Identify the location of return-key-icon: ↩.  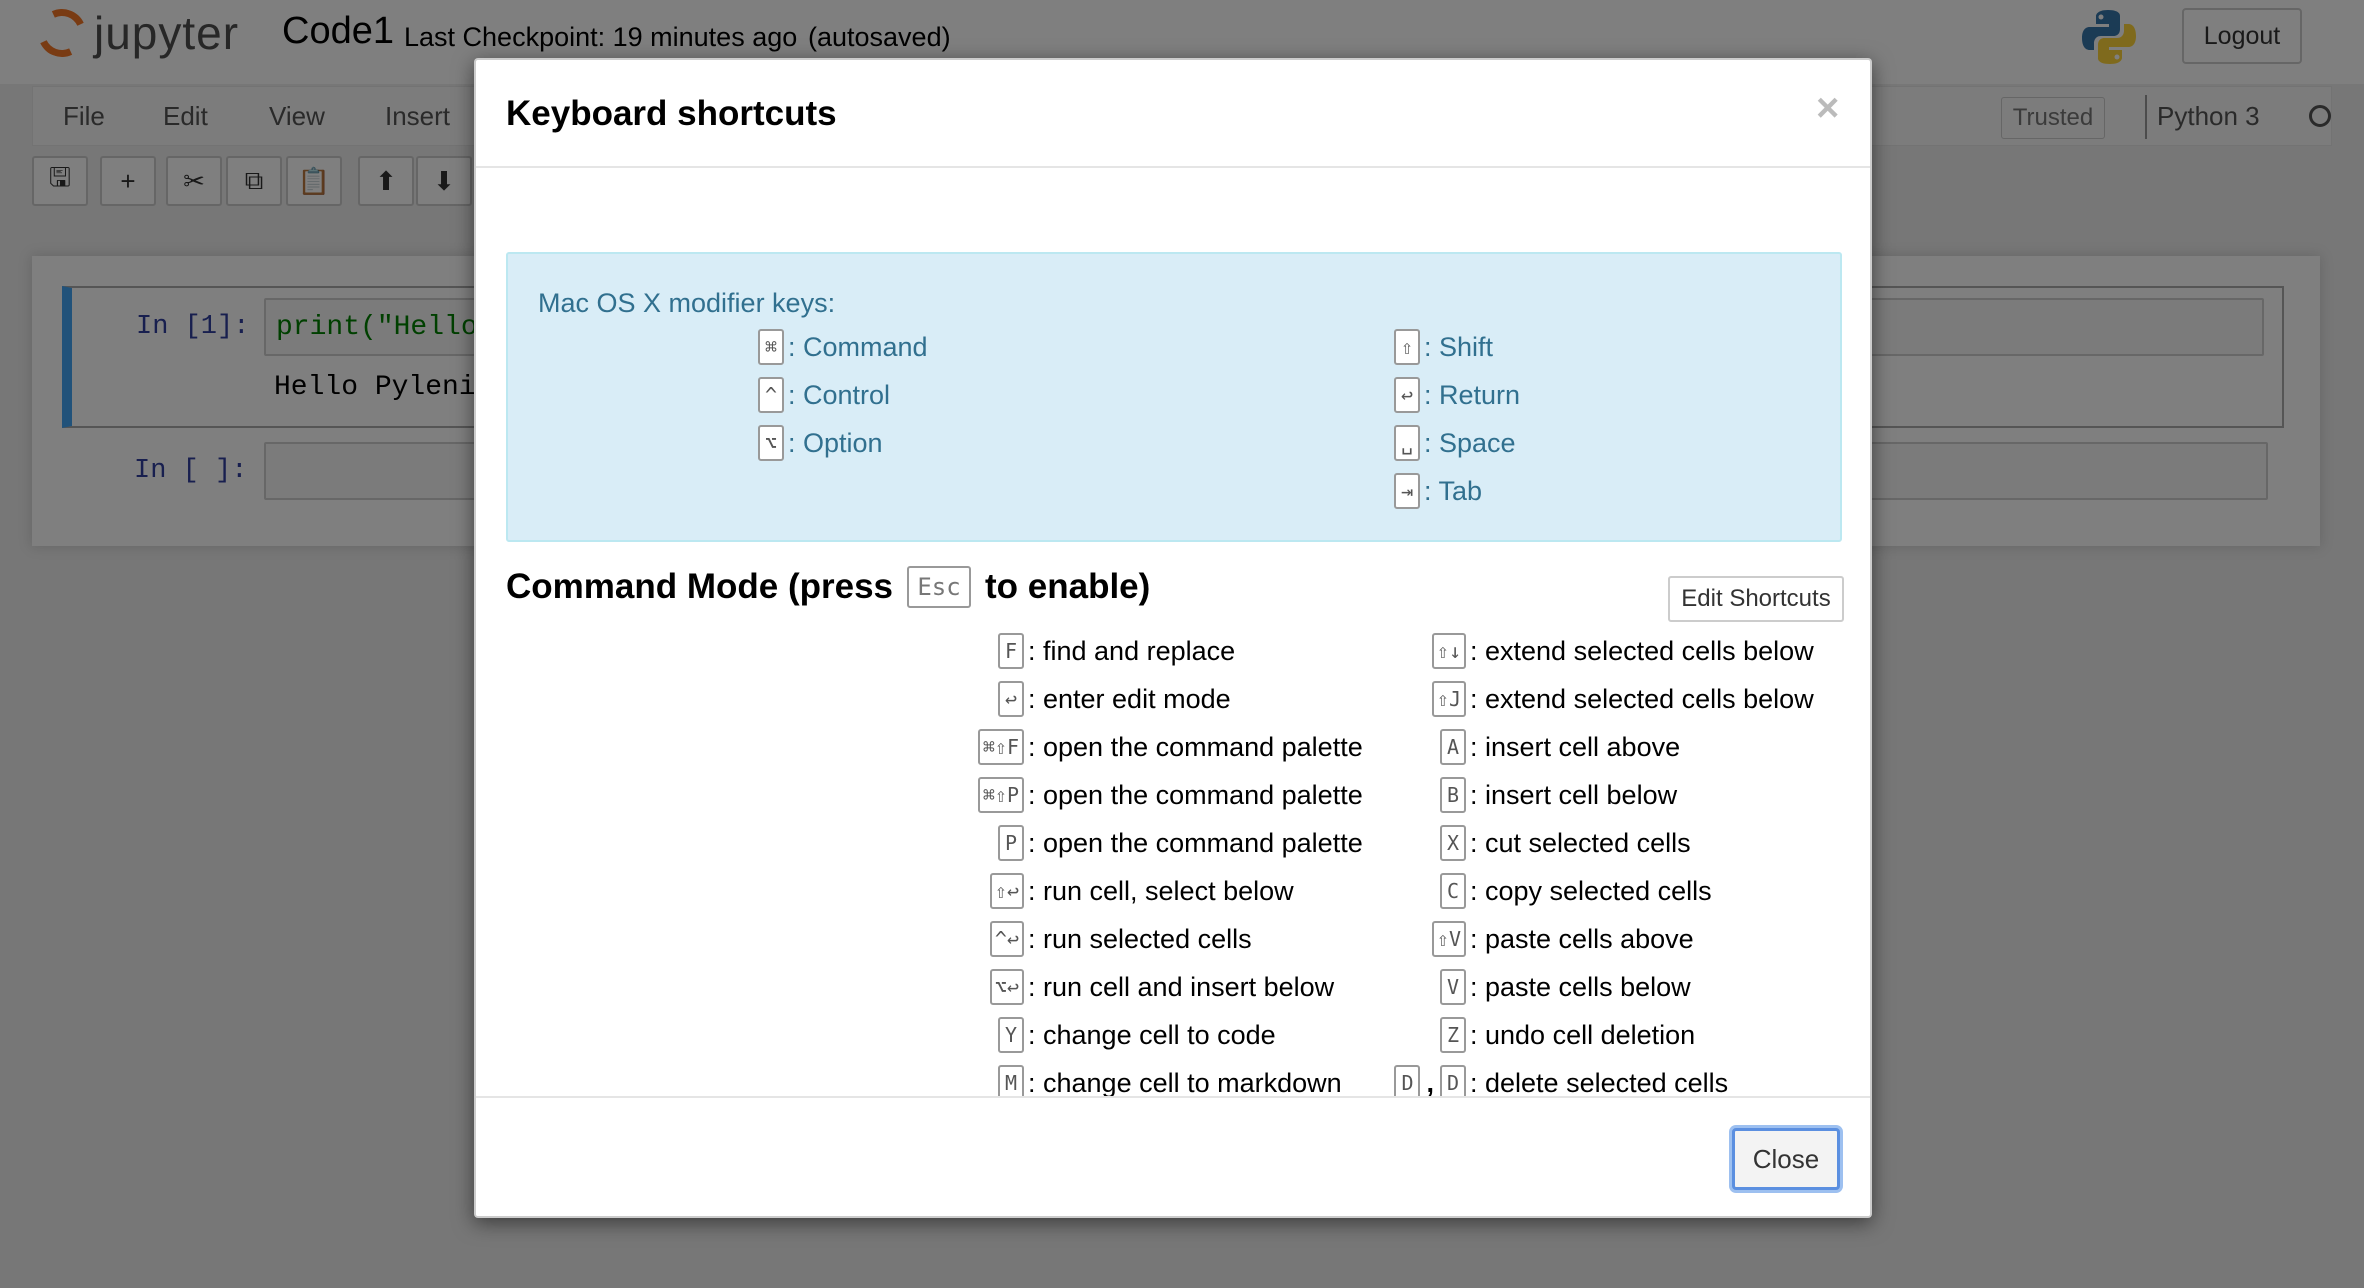
(1407, 395).